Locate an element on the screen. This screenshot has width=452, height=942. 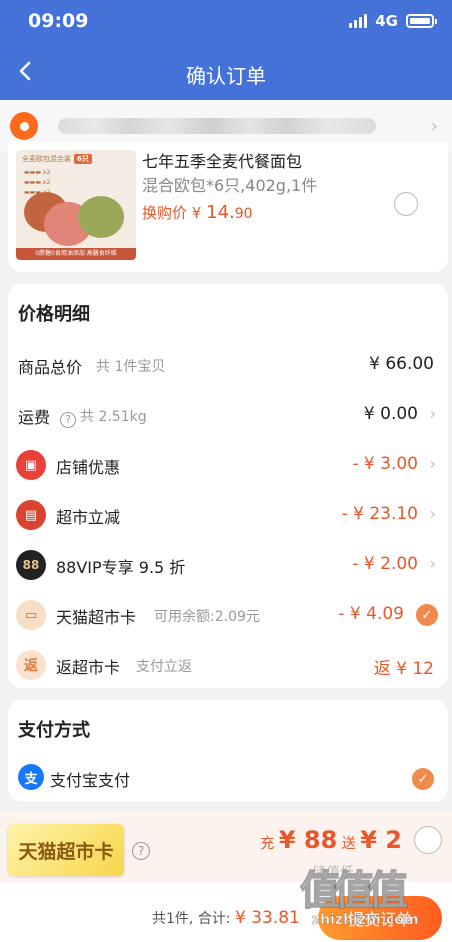
price-currency: ¥ is located at coordinates (196, 213).